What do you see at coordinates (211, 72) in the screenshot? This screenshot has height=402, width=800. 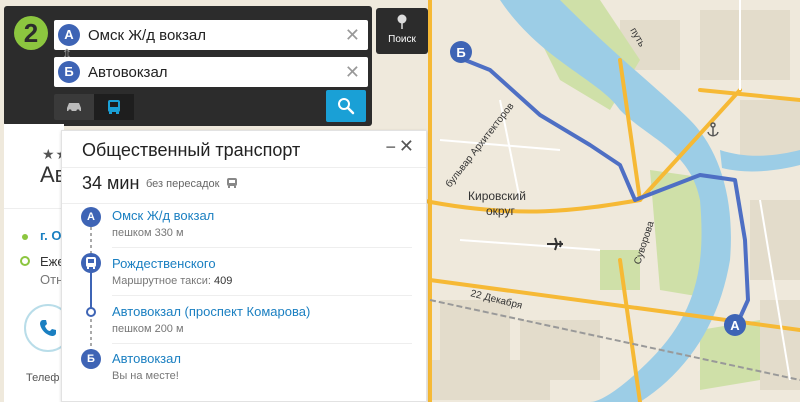 I see `route-to-field: Б Автовокзал ✕` at bounding box center [211, 72].